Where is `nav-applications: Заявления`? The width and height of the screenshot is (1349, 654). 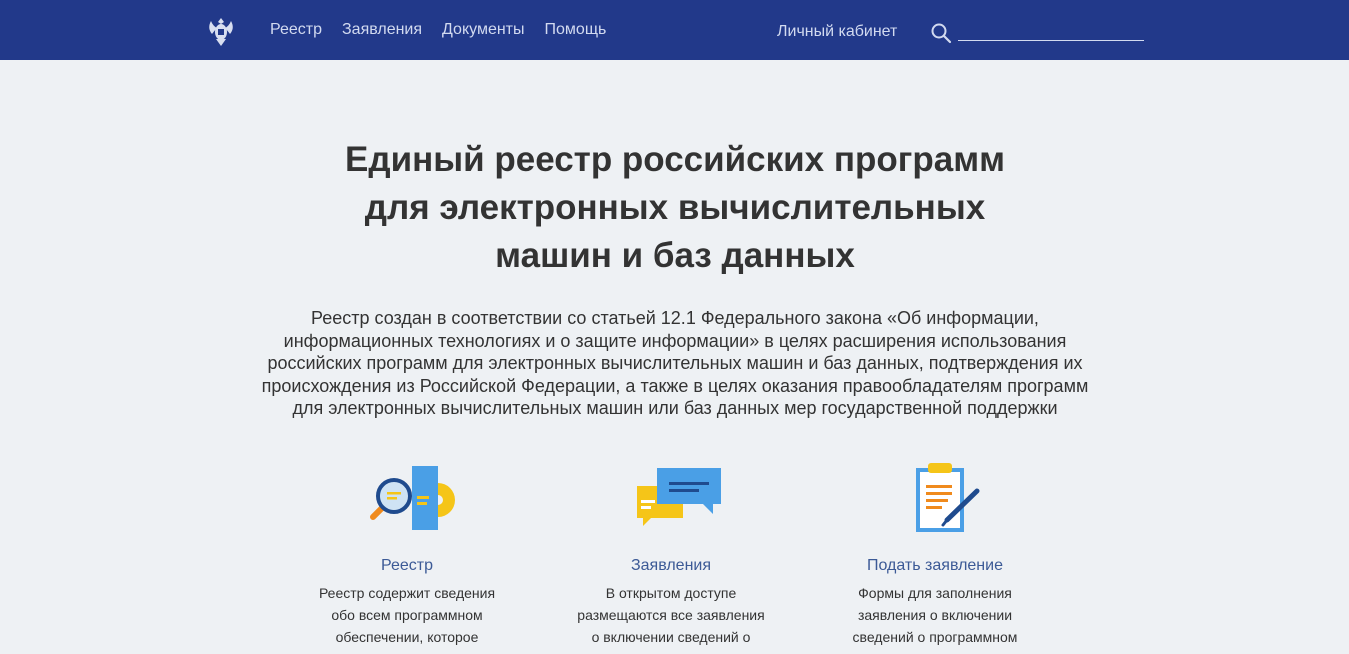 nav-applications: Заявления is located at coordinates (382, 30).